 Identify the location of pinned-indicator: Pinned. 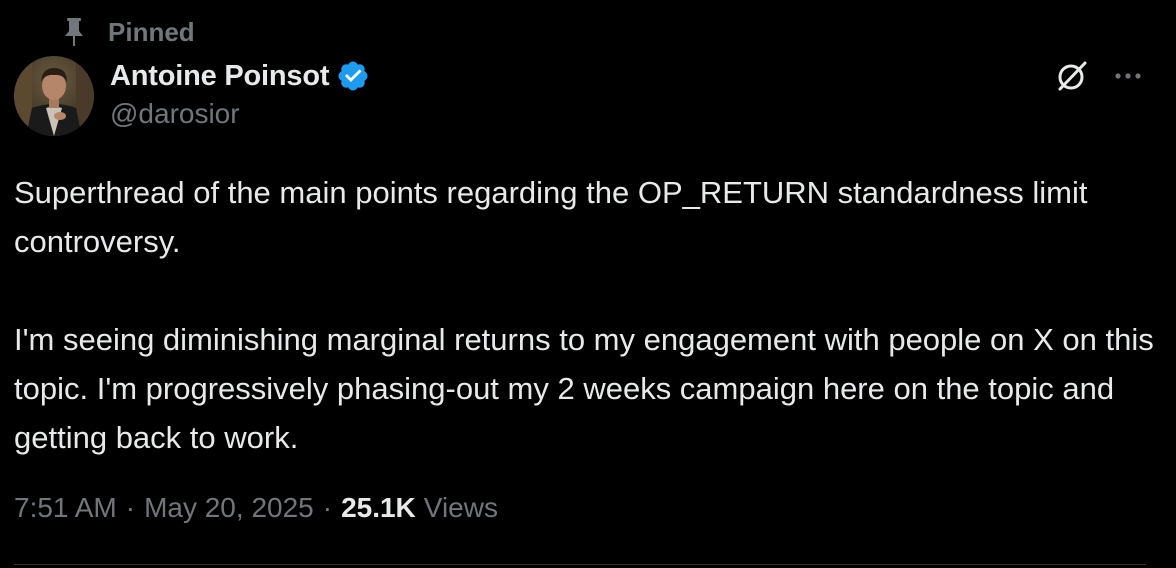
(127, 32).